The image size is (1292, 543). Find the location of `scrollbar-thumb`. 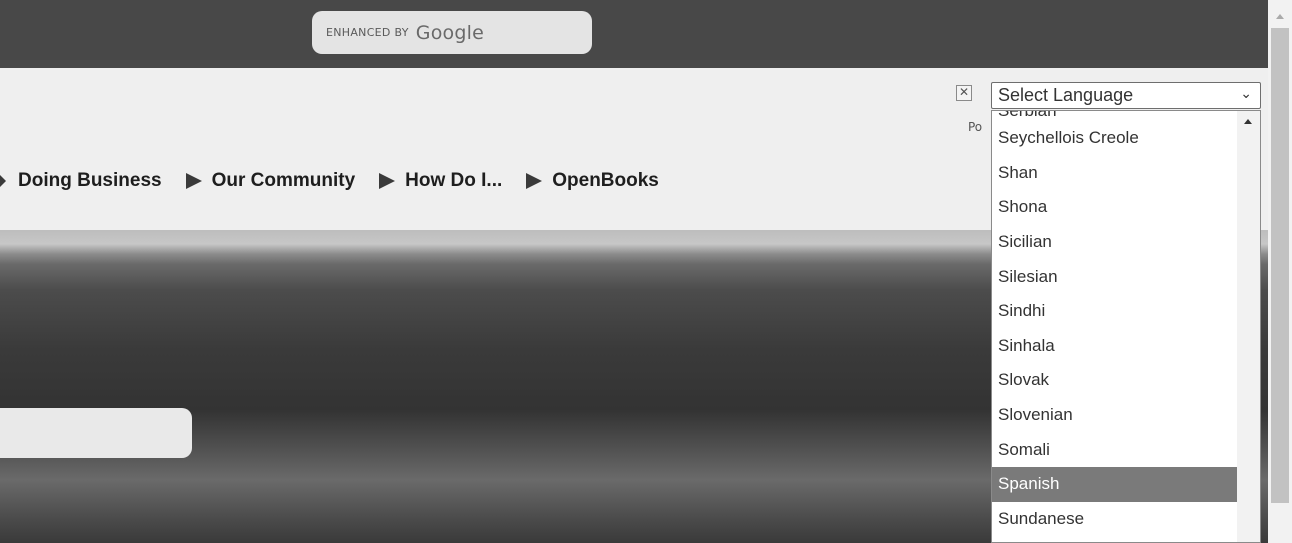

scrollbar-thumb is located at coordinates (1280, 265).